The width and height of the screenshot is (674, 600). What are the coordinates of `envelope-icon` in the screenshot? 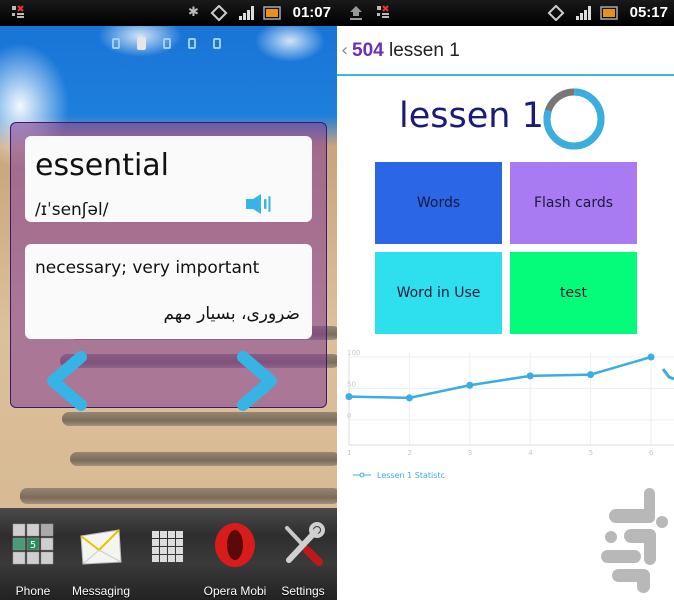 It's located at (101, 547).